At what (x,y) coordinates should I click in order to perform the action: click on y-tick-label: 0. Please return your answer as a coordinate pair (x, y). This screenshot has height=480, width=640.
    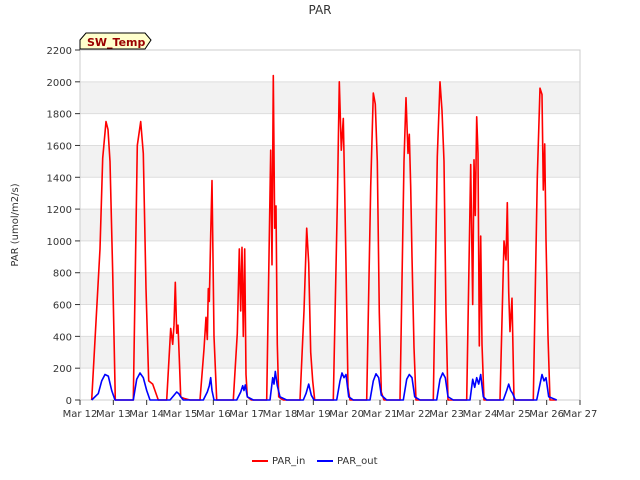
    Looking at the image, I should click on (69, 401).